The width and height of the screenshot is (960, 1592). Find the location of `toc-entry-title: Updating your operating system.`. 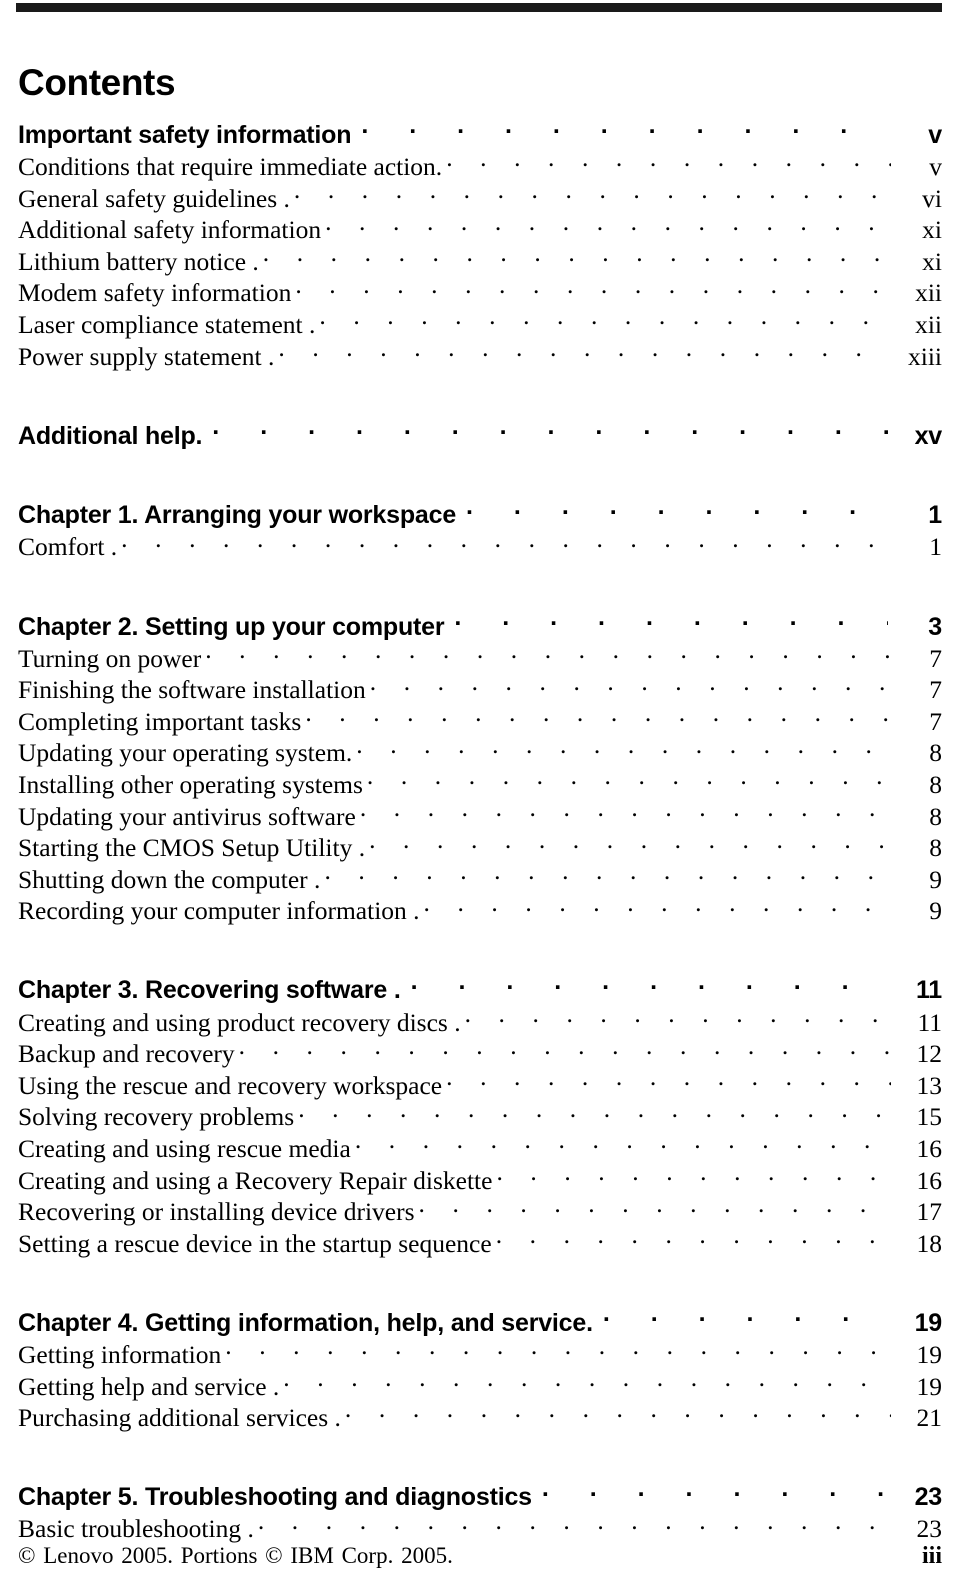

toc-entry-title: Updating your operating system. is located at coordinates (185, 753).